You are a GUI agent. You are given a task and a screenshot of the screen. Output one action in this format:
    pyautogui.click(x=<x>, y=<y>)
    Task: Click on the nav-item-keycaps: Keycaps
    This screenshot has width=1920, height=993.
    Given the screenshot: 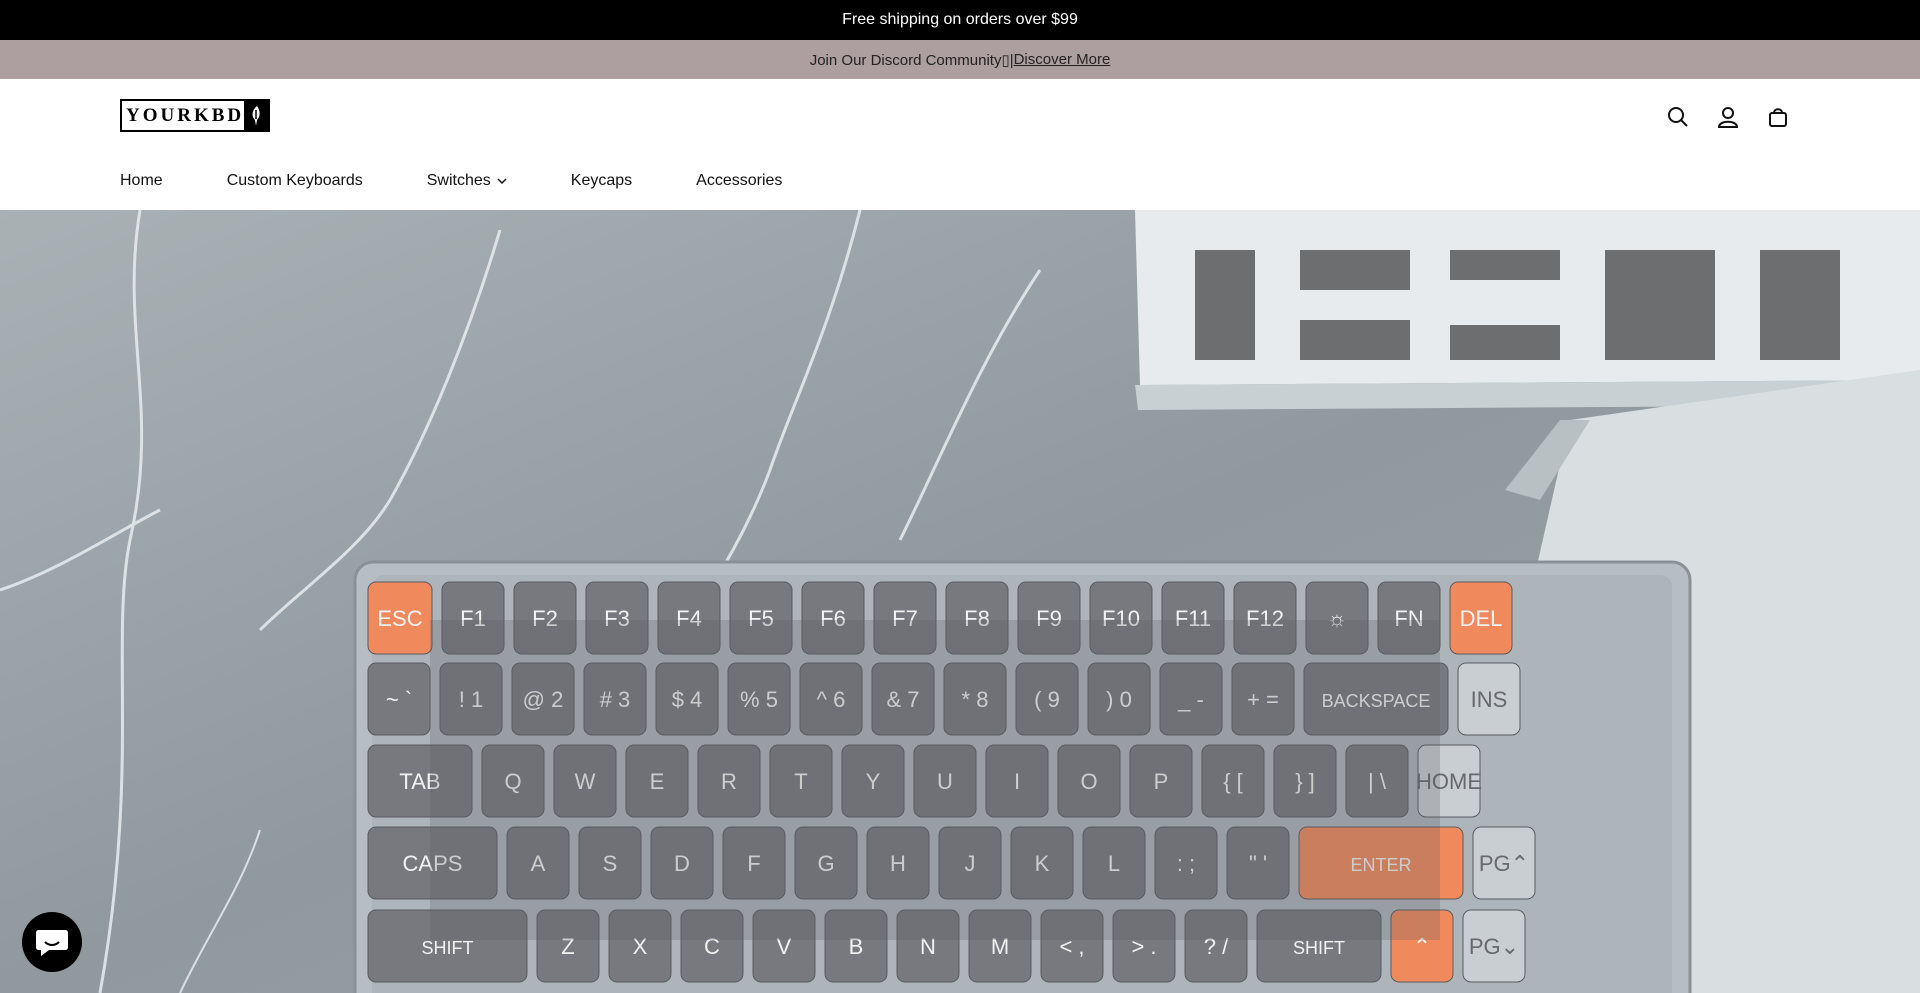 What is the action you would take?
    pyautogui.click(x=601, y=181)
    